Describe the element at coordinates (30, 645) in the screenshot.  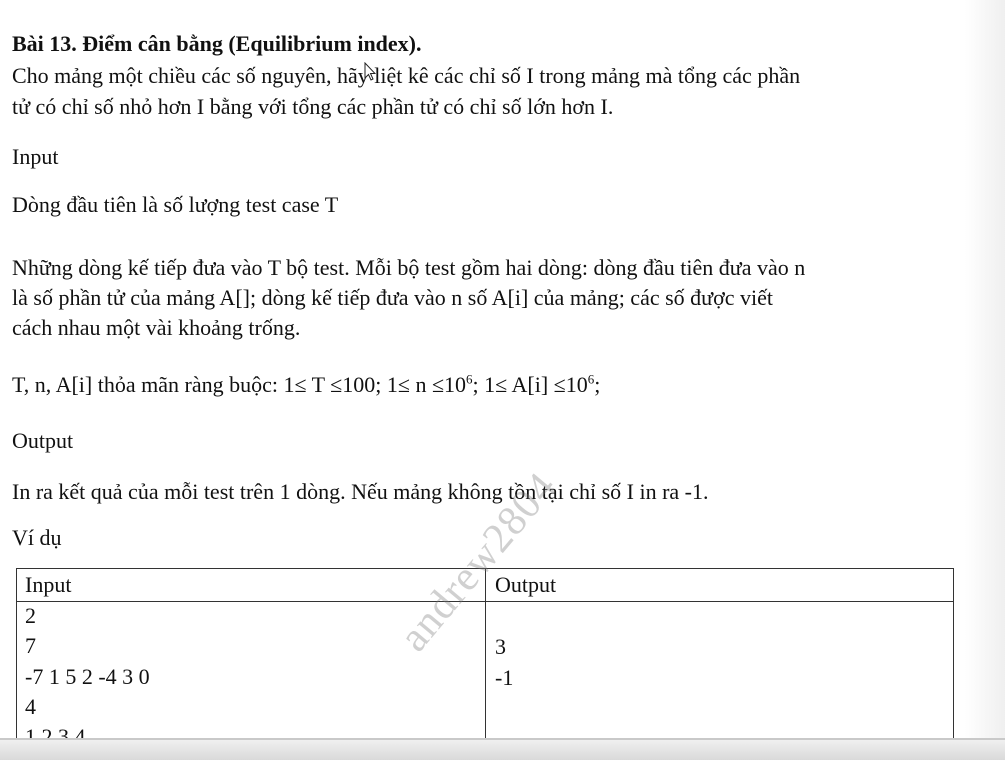
I see `table-input-line: 7` at that location.